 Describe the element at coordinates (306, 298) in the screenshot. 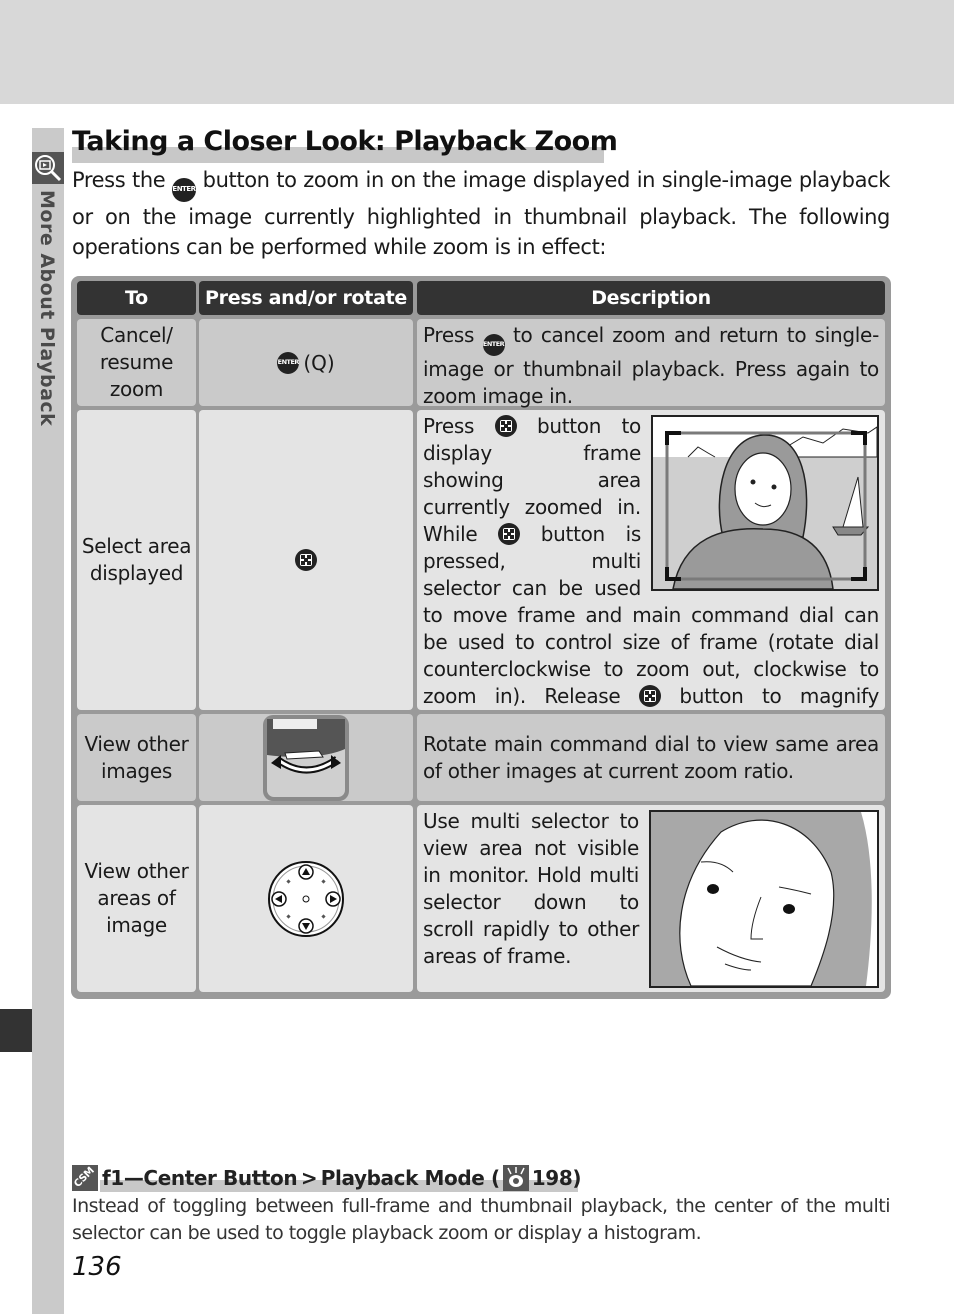

I see `header-press-rotate: Press and/or rotate` at that location.